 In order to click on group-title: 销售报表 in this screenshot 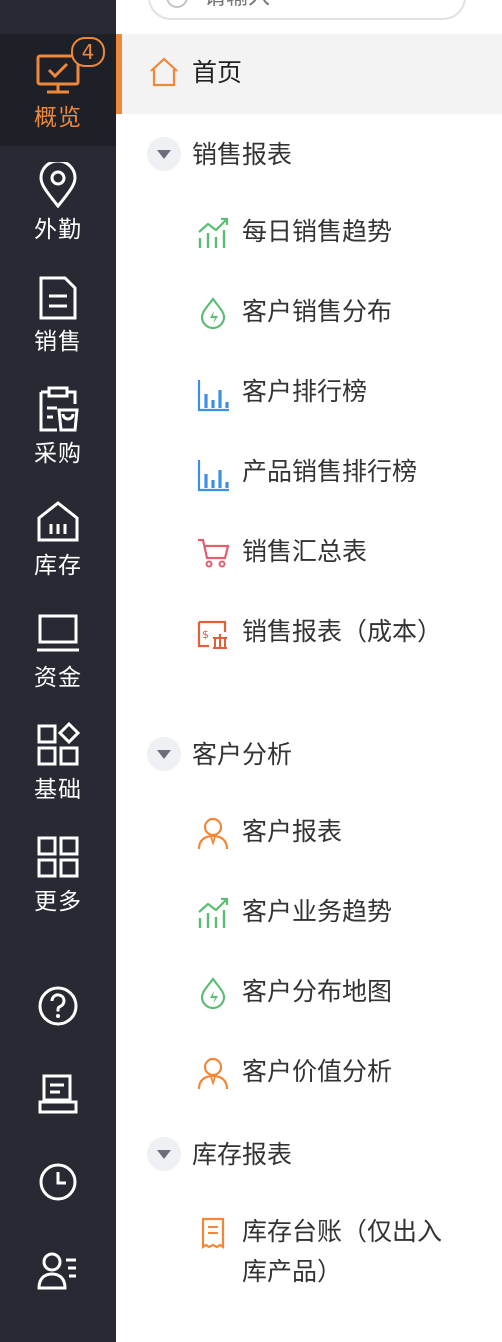, I will do `click(242, 154)`.